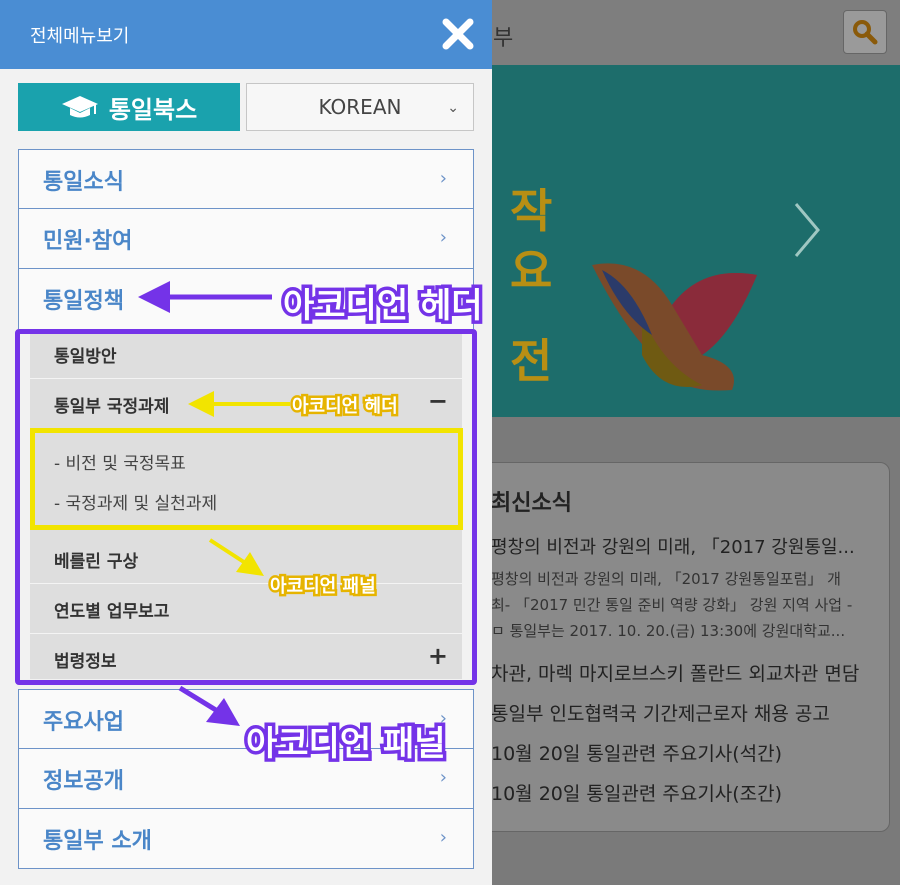 The image size is (900, 885). What do you see at coordinates (807, 230) in the screenshot?
I see `next-slide-icon` at bounding box center [807, 230].